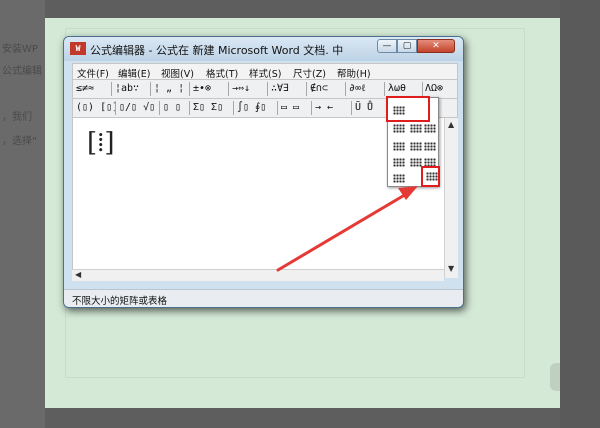  What do you see at coordinates (451, 268) in the screenshot?
I see `scroll-down-icon: ▼` at bounding box center [451, 268].